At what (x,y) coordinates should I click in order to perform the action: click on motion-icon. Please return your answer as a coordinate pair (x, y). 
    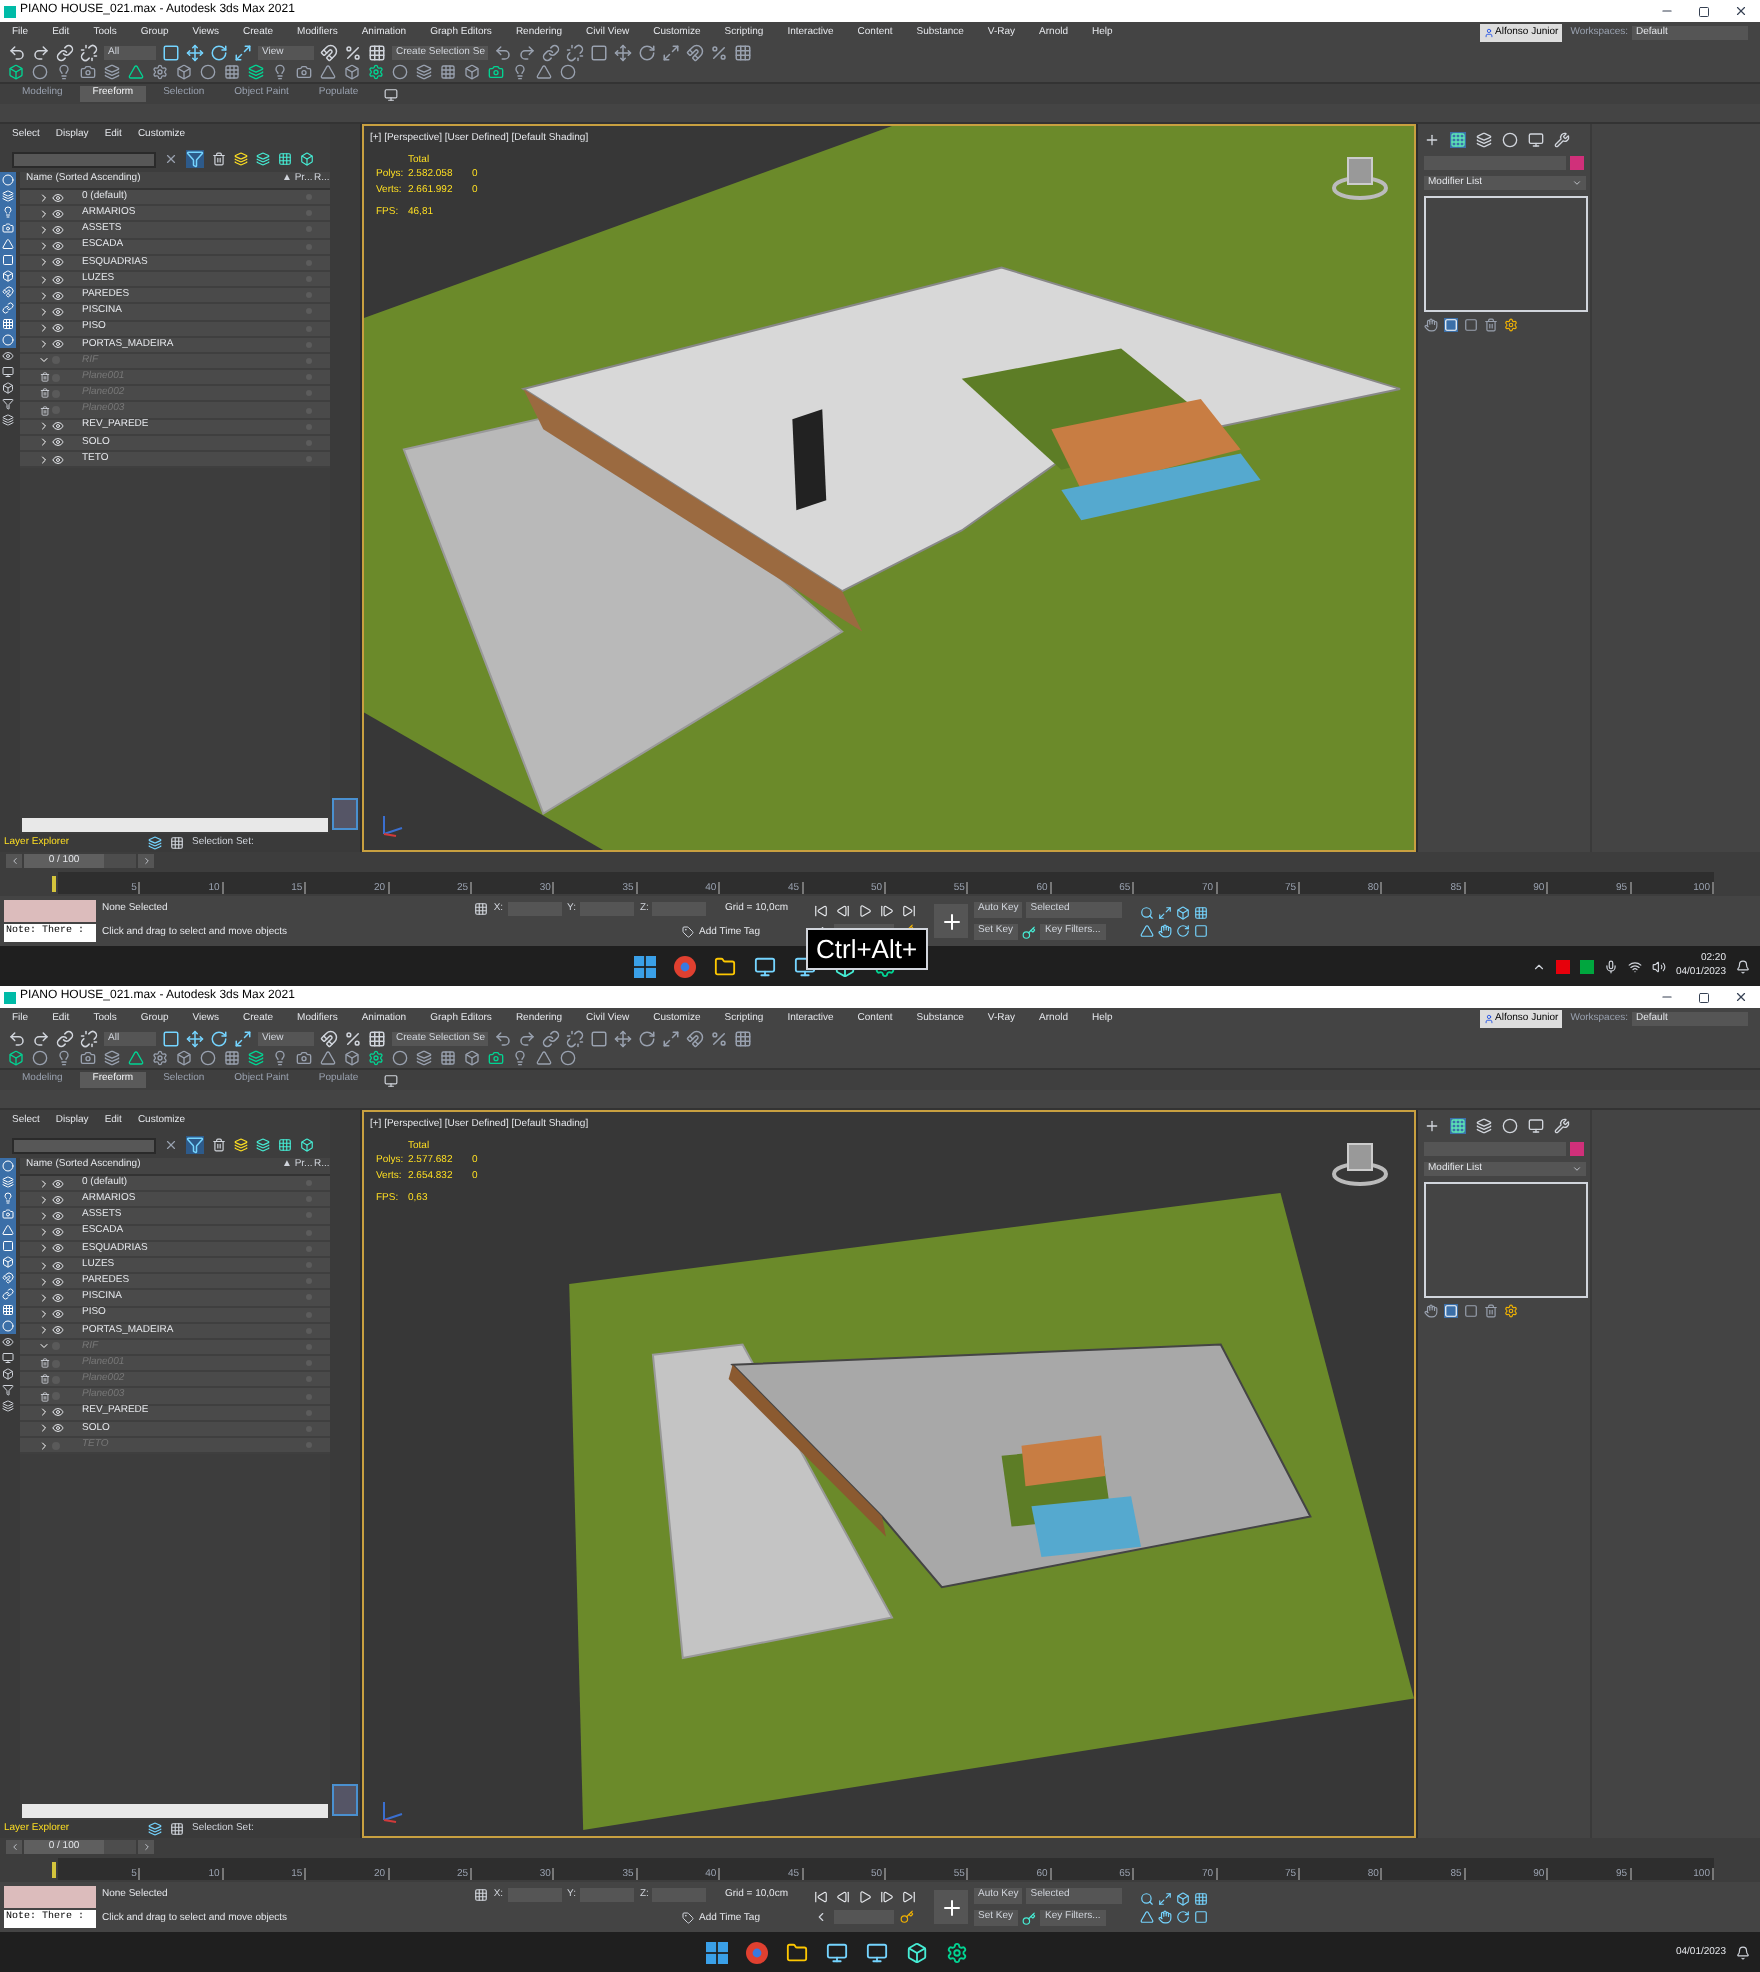
    Looking at the image, I should click on (1510, 140).